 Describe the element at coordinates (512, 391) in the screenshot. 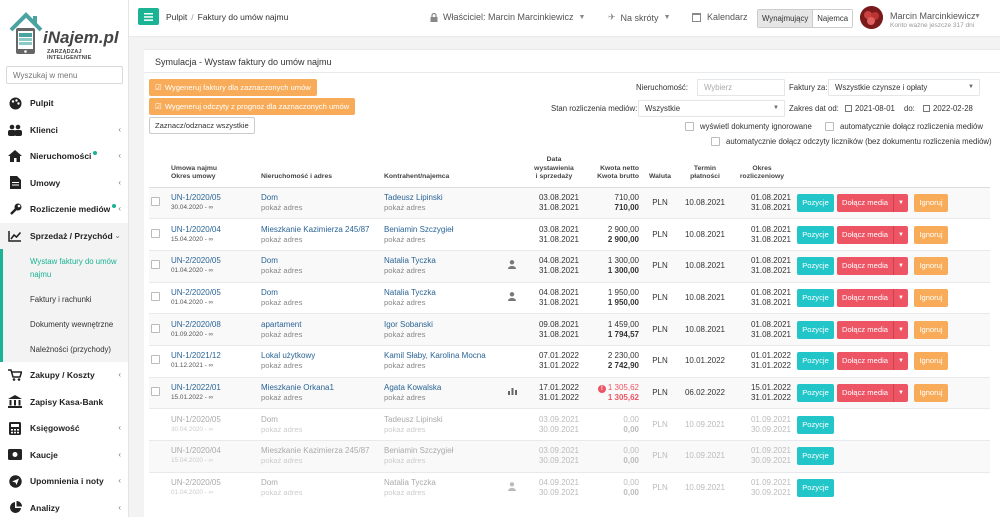

I see `bar-chart-icon` at that location.